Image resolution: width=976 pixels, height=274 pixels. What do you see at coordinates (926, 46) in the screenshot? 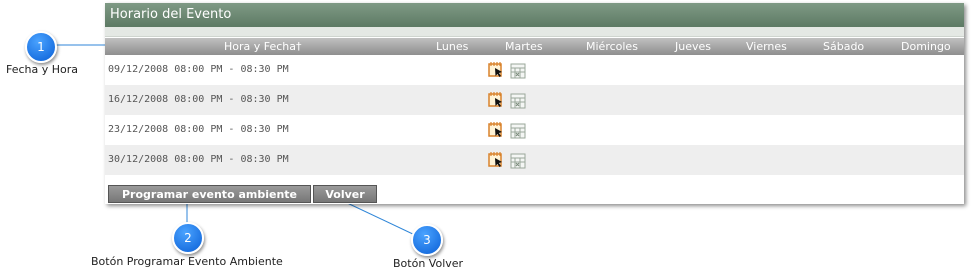
I see `column-sunday: Domingo` at bounding box center [926, 46].